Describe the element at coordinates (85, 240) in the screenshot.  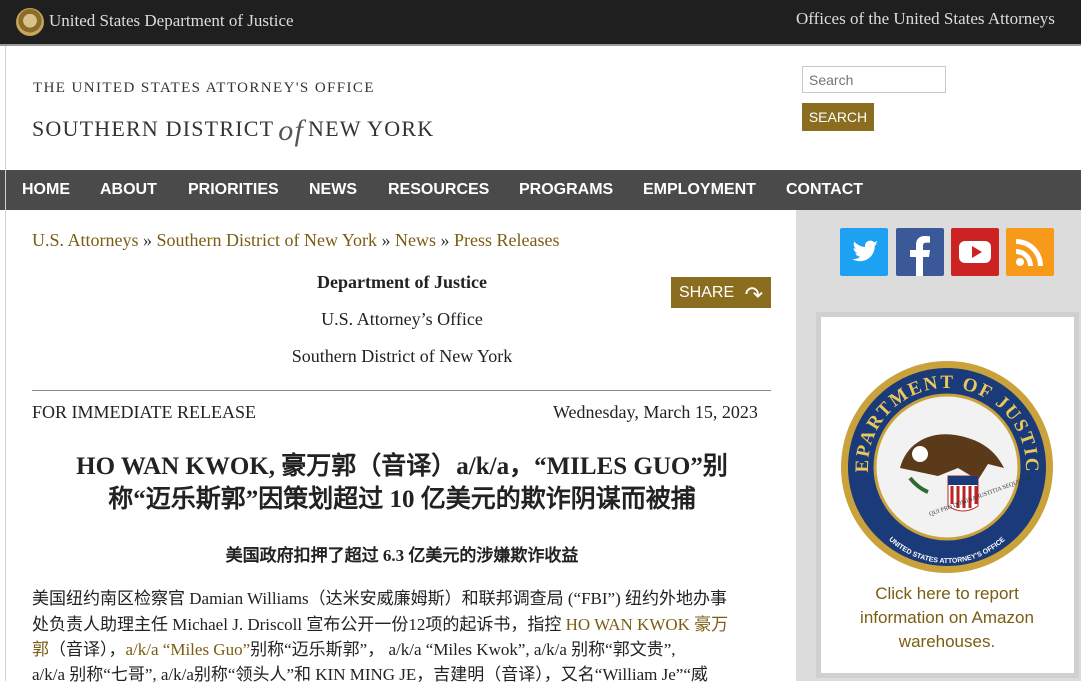
I see `breadcrumb-us-attorneys: U.S. Attorneys` at that location.